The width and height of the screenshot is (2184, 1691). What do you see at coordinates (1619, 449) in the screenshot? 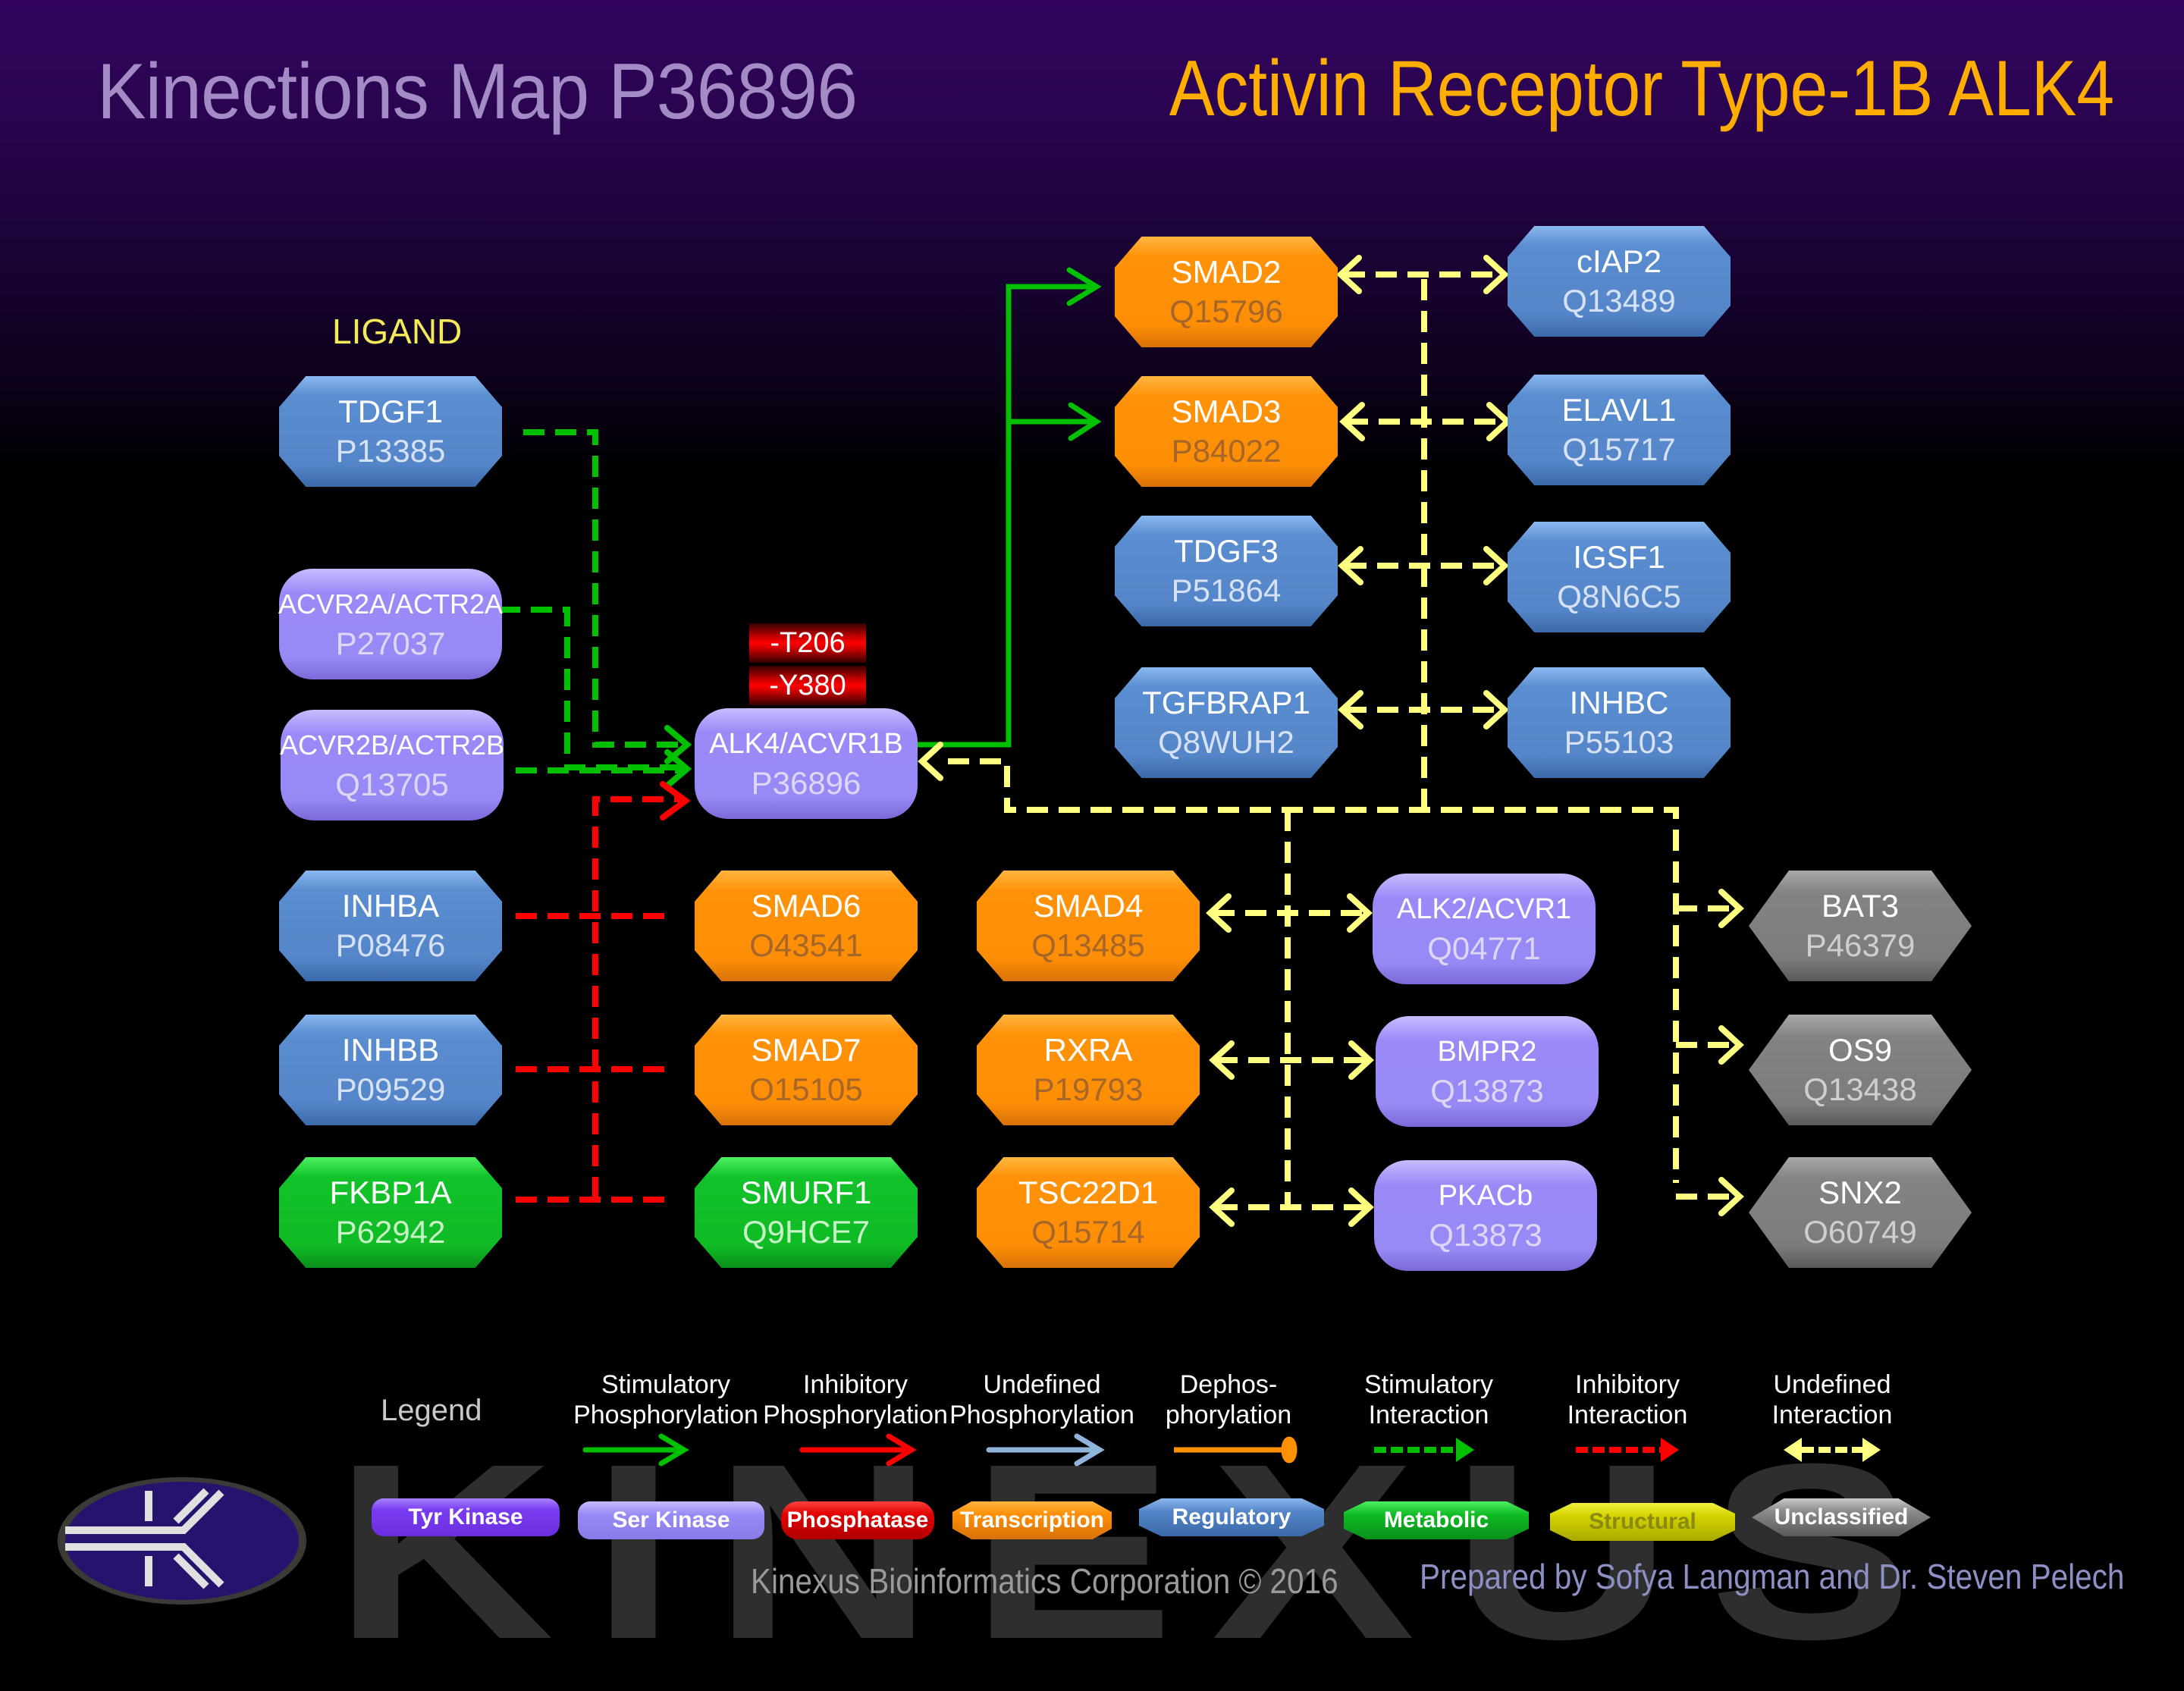
I see `node-uniprot-id: Q15717` at bounding box center [1619, 449].